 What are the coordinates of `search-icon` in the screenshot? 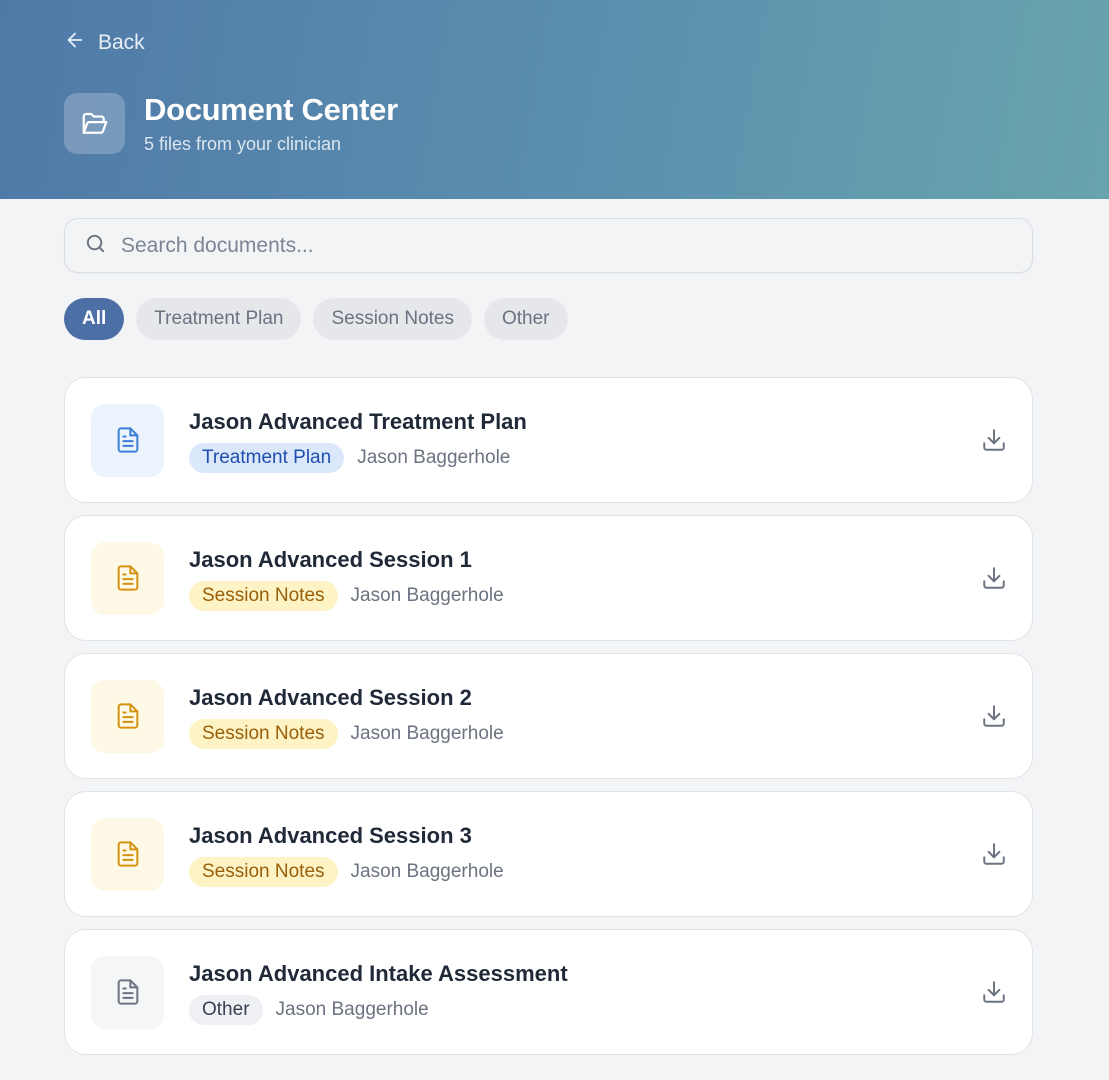 It's located at (95, 246).